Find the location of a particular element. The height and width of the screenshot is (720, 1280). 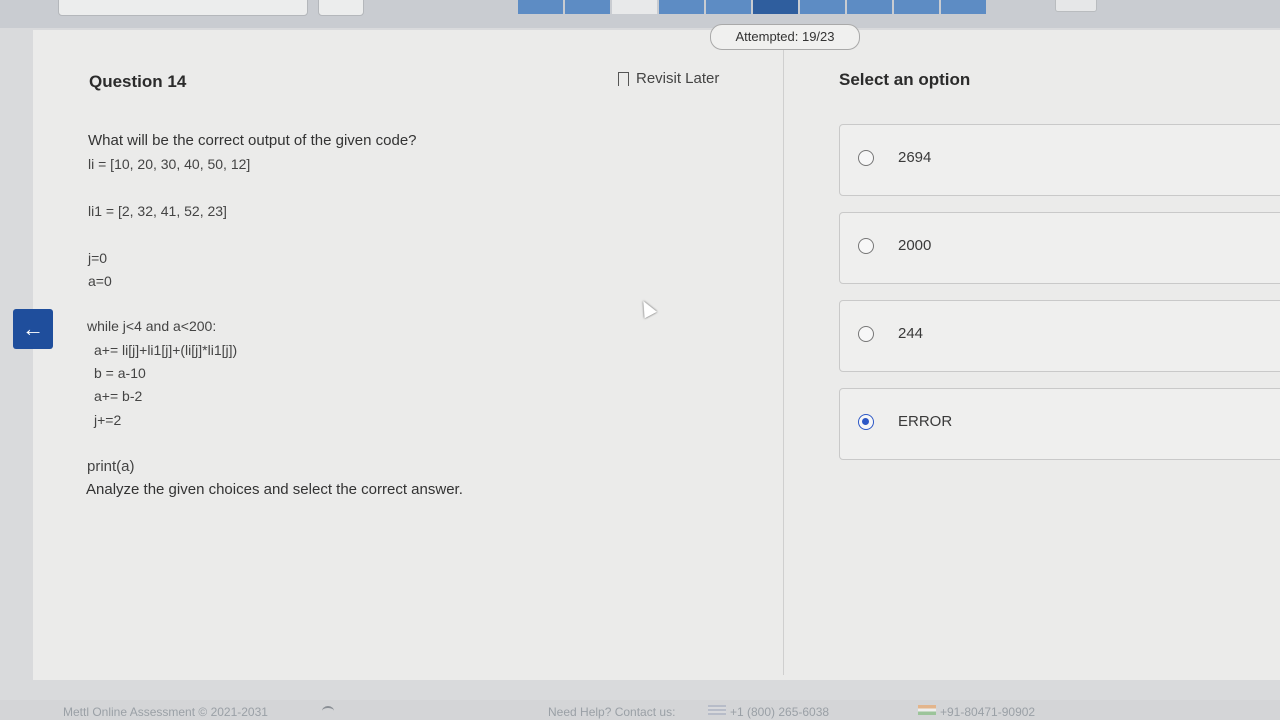

option-error: ERROR is located at coordinates (1059, 424).